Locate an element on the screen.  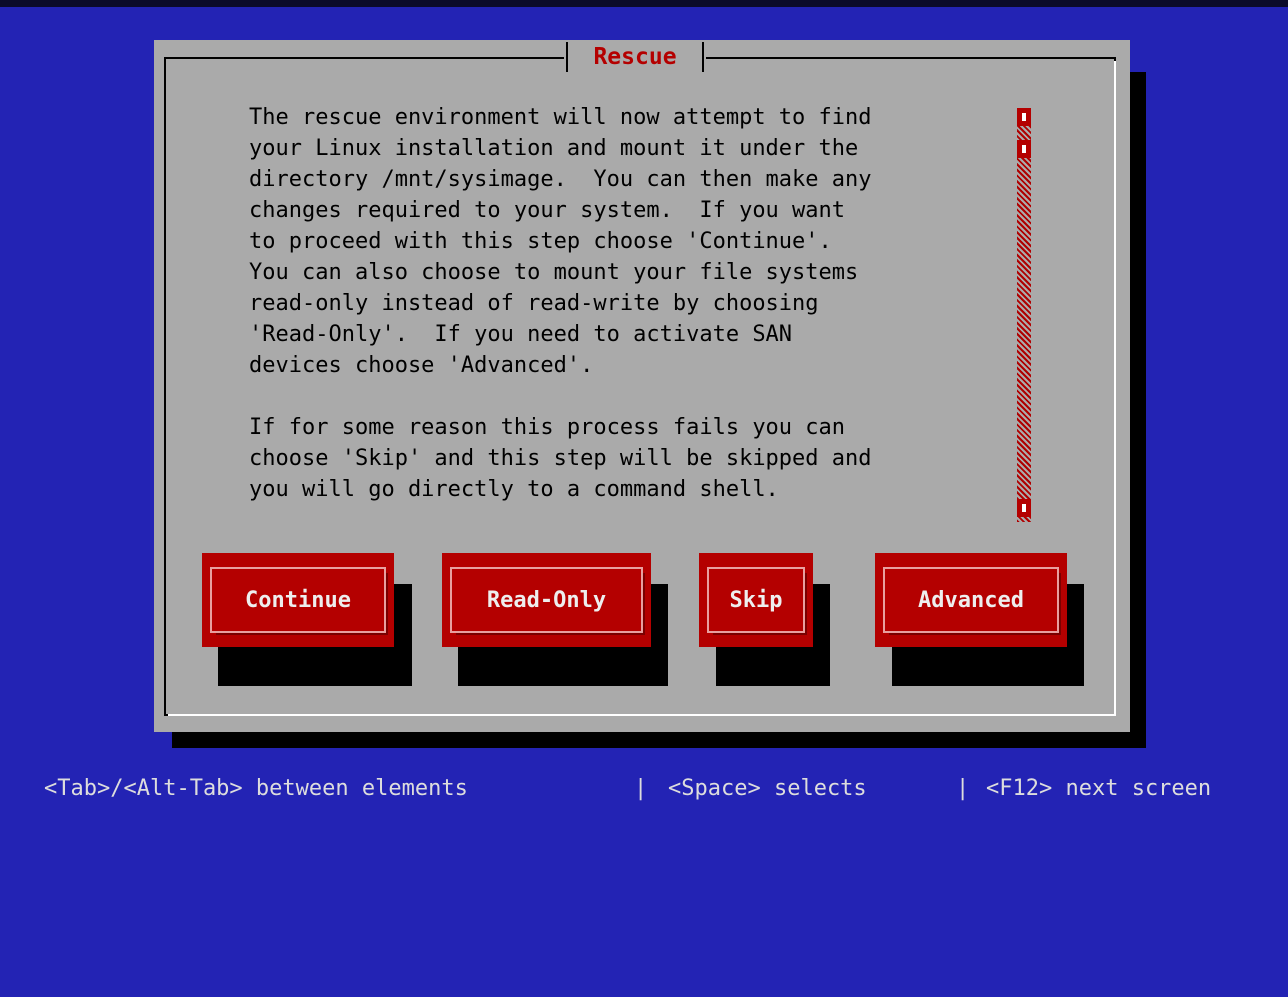
skip-button-label: Skip is located at coordinates (757, 601).